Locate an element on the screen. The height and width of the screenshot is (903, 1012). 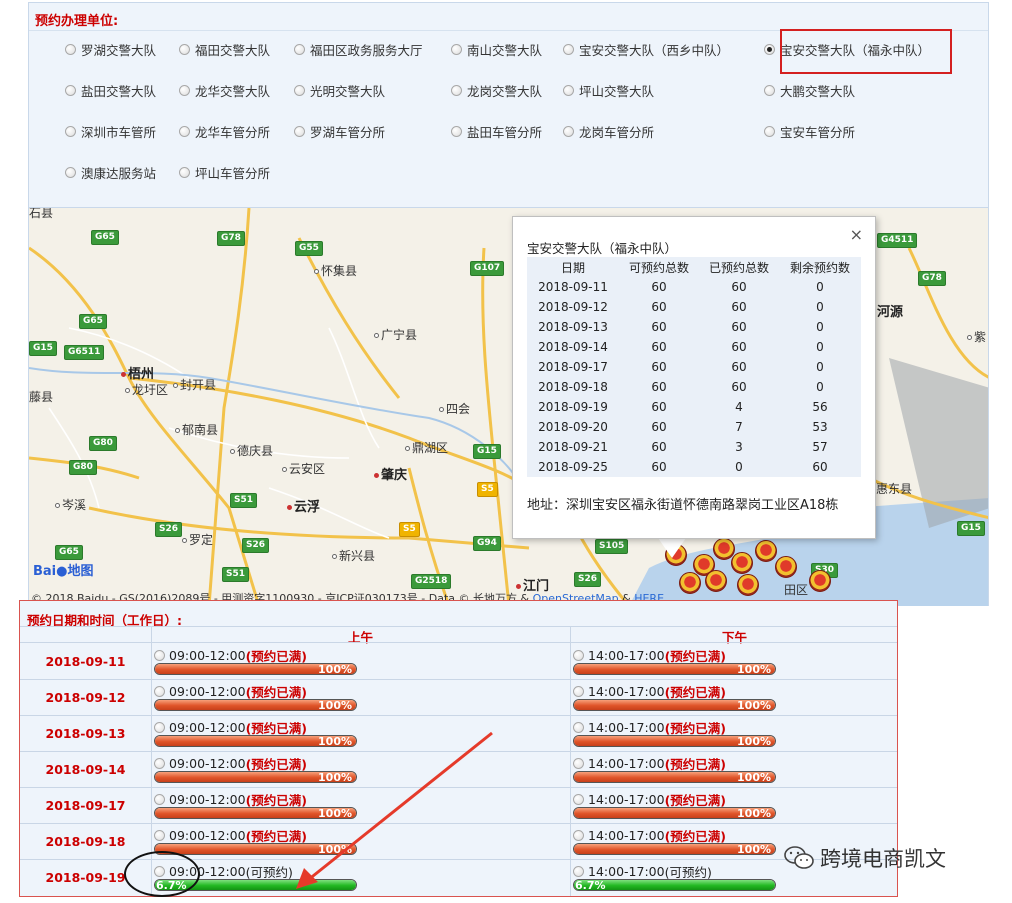
map-city-label: 岑溪 is located at coordinates (70, 504).